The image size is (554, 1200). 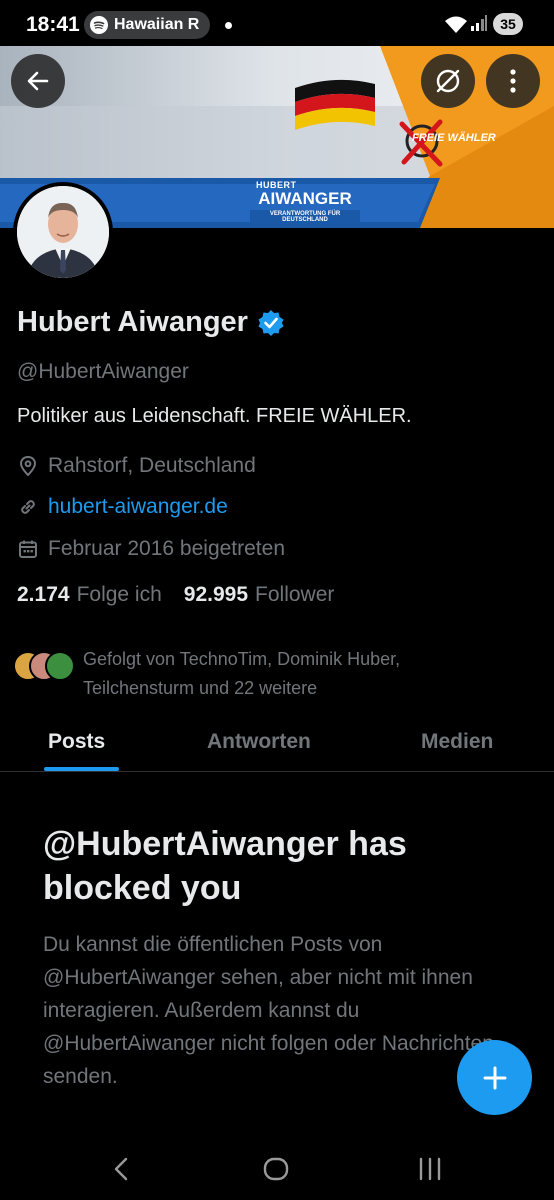 I want to click on media-title: Hawaiian R, so click(x=157, y=24).